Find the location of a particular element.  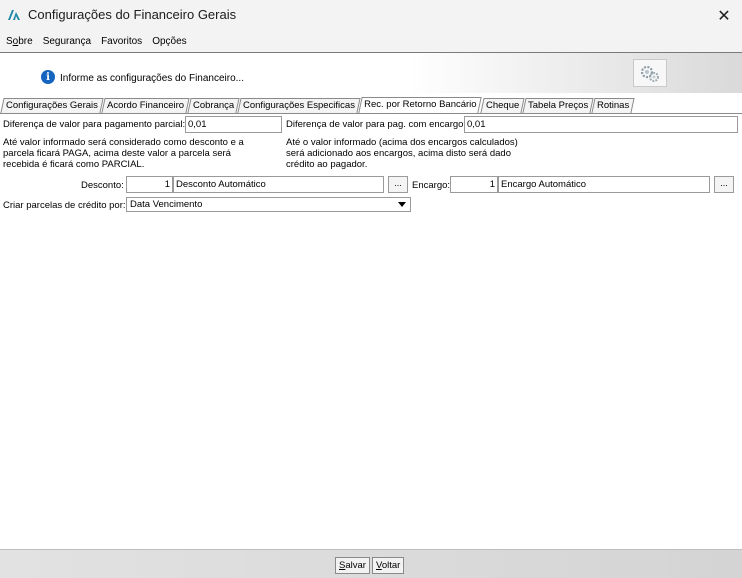

window-title: Configurações do Financeiro Gerais is located at coordinates (132, 14).